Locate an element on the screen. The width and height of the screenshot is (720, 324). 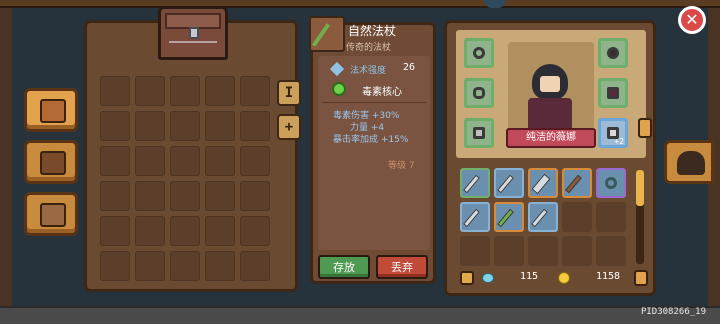
info-button: I is located at coordinates (289, 93).